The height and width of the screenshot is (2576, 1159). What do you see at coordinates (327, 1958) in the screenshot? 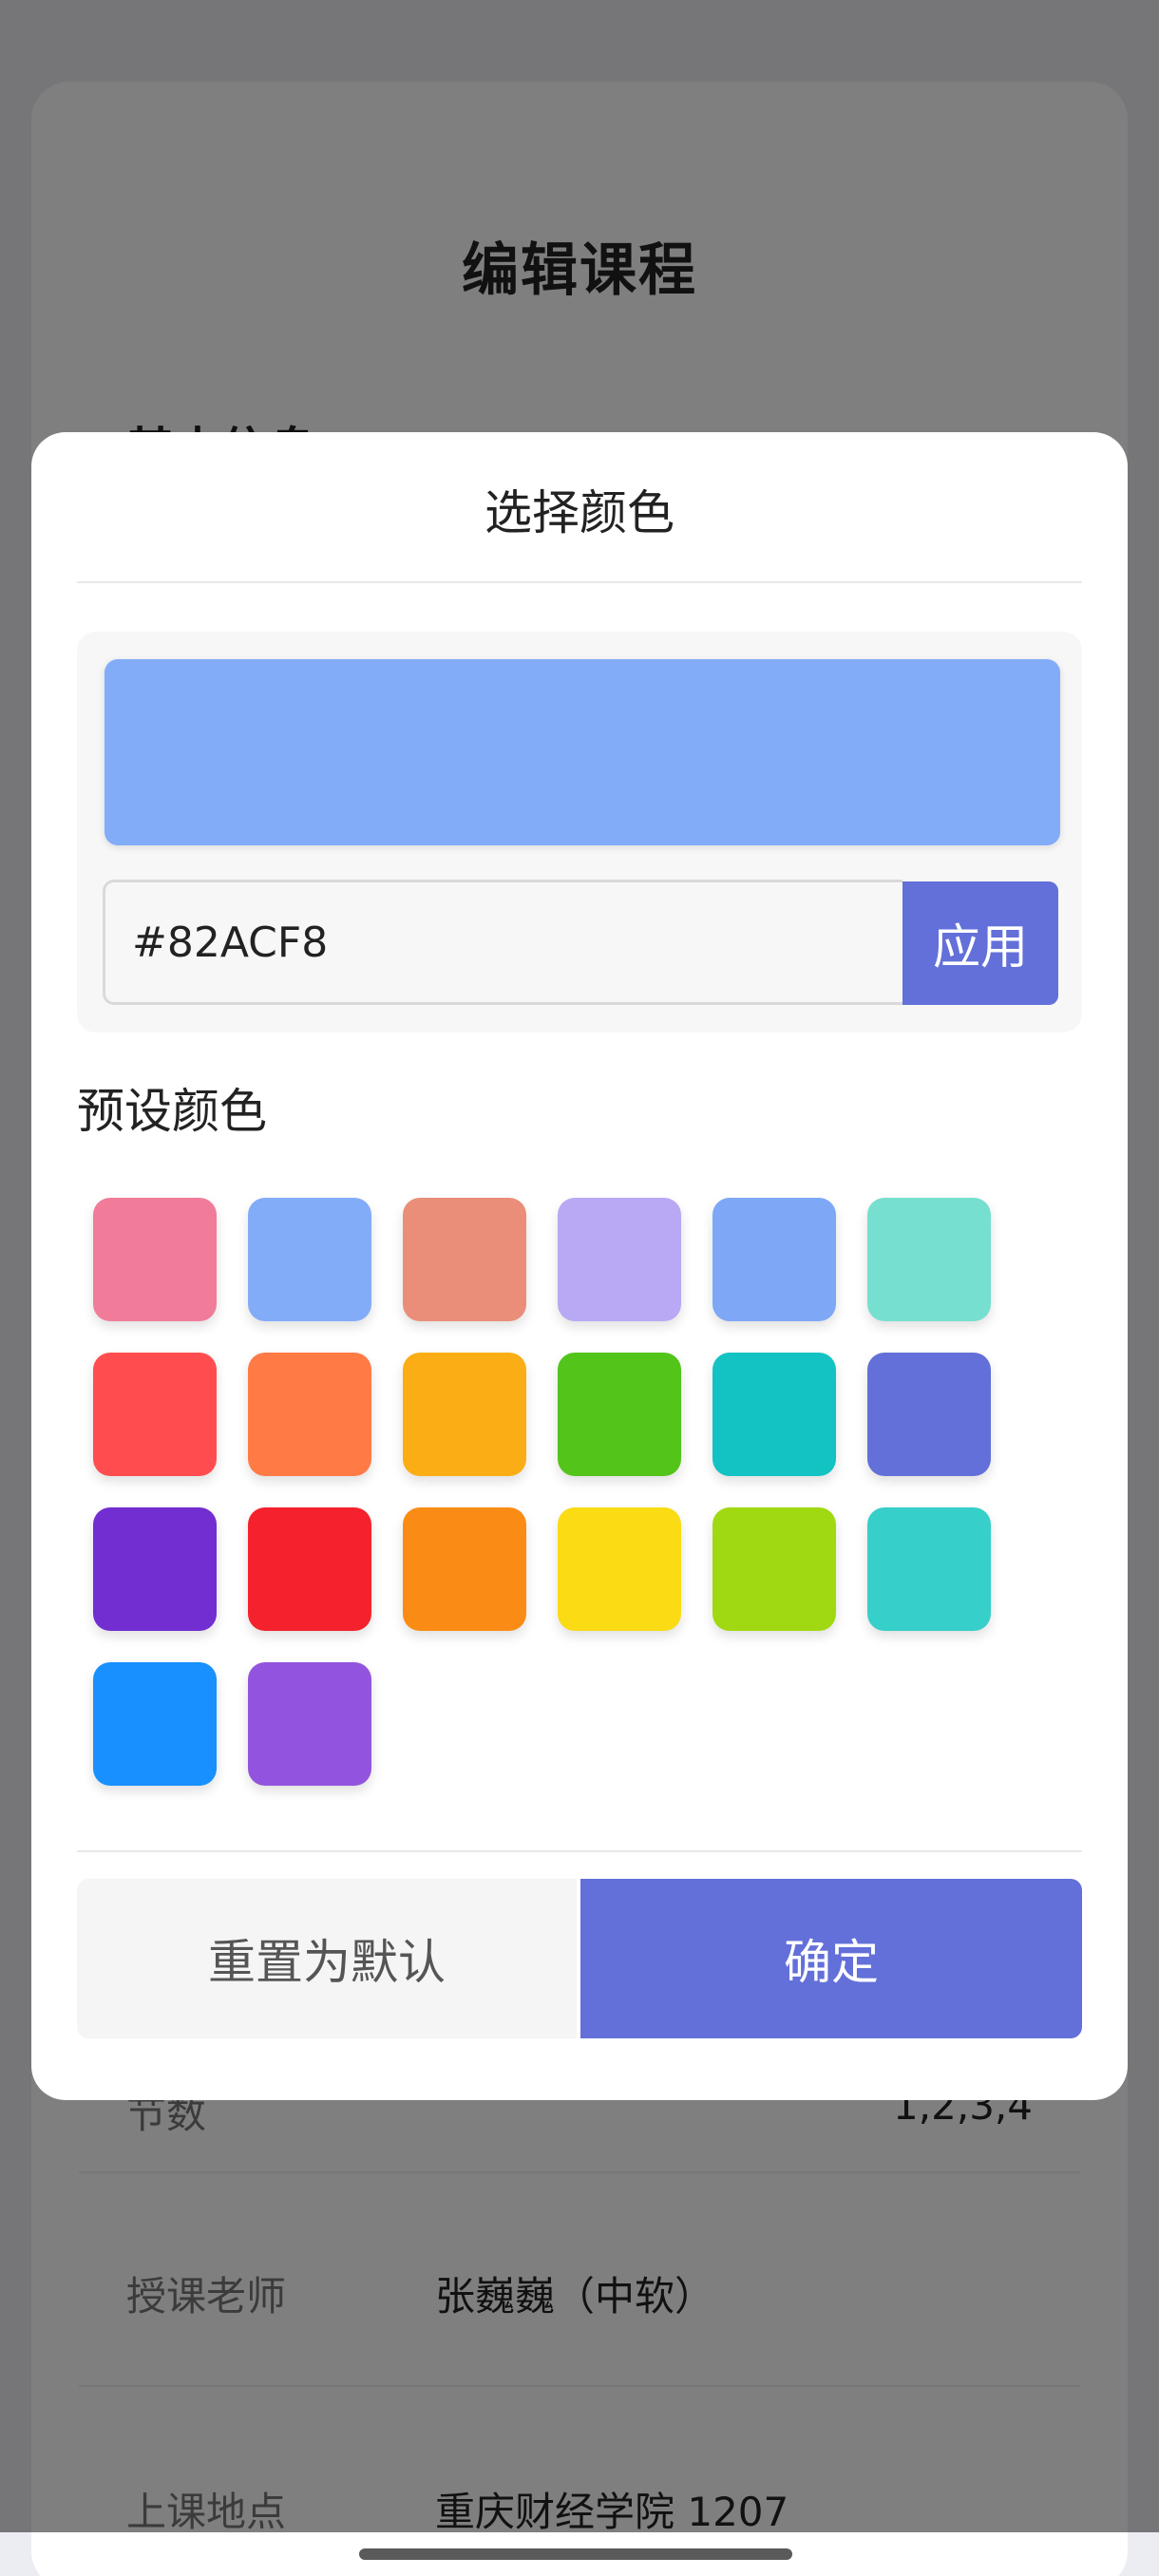
I see `reset-default-button: 重置为默认` at bounding box center [327, 1958].